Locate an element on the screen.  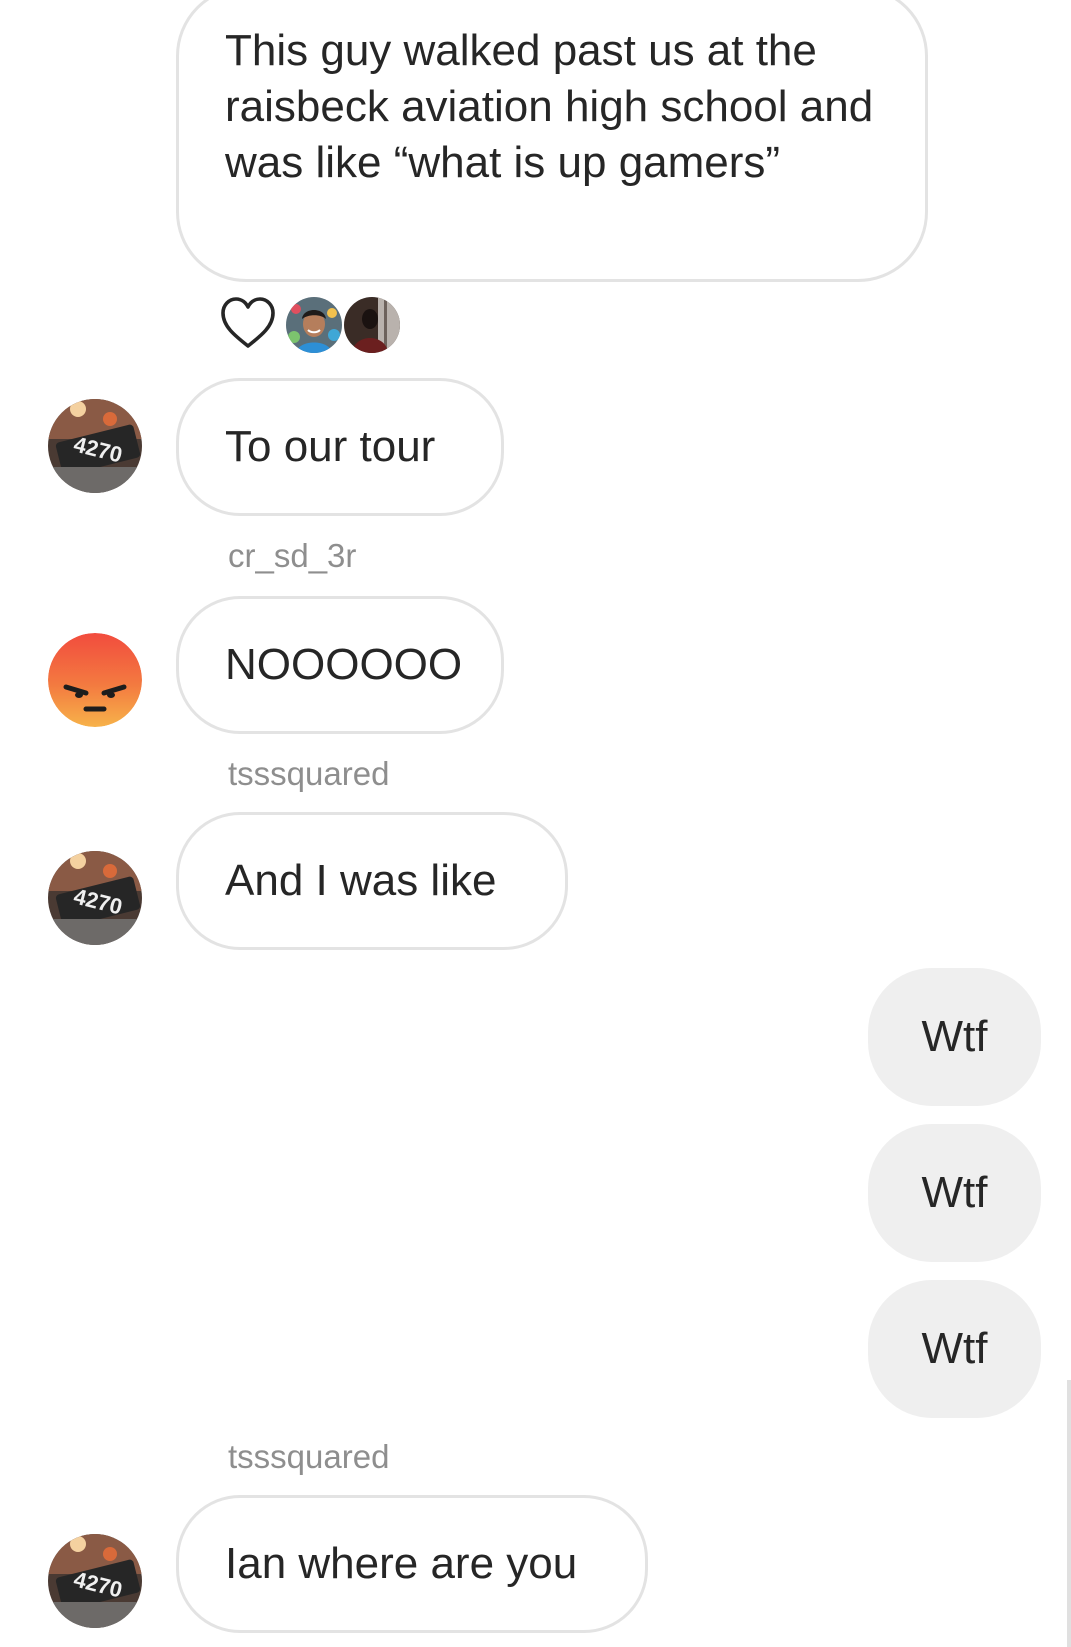
sender-username: cr_sd_3r is located at coordinates (292, 555).